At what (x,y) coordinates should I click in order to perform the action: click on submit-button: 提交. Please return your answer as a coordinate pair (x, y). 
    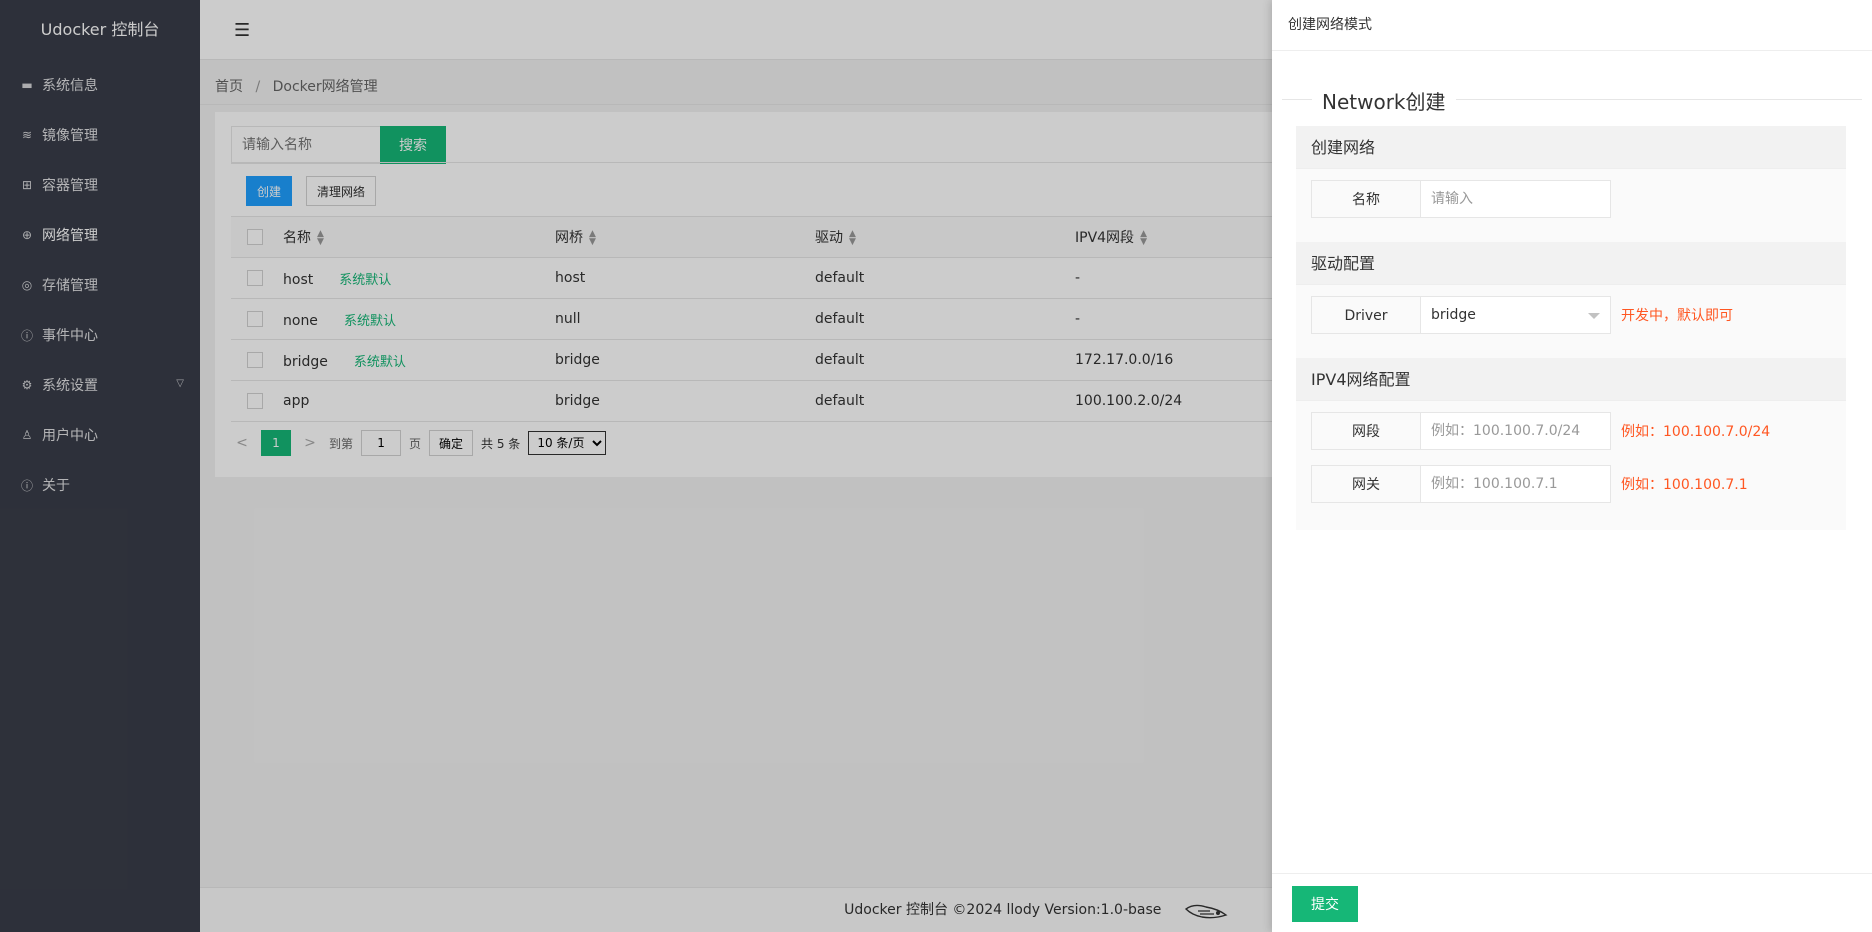
    Looking at the image, I should click on (1325, 904).